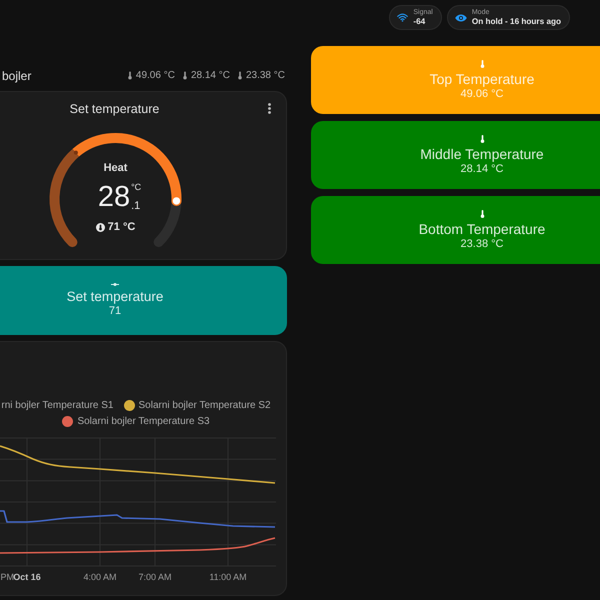  I want to click on tile-value: 28.14 °C, so click(482, 169).